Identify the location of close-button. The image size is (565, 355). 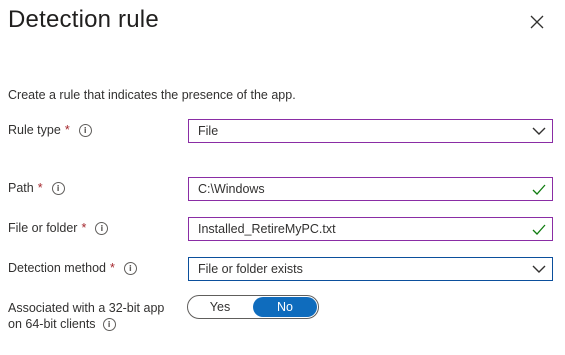
(537, 22).